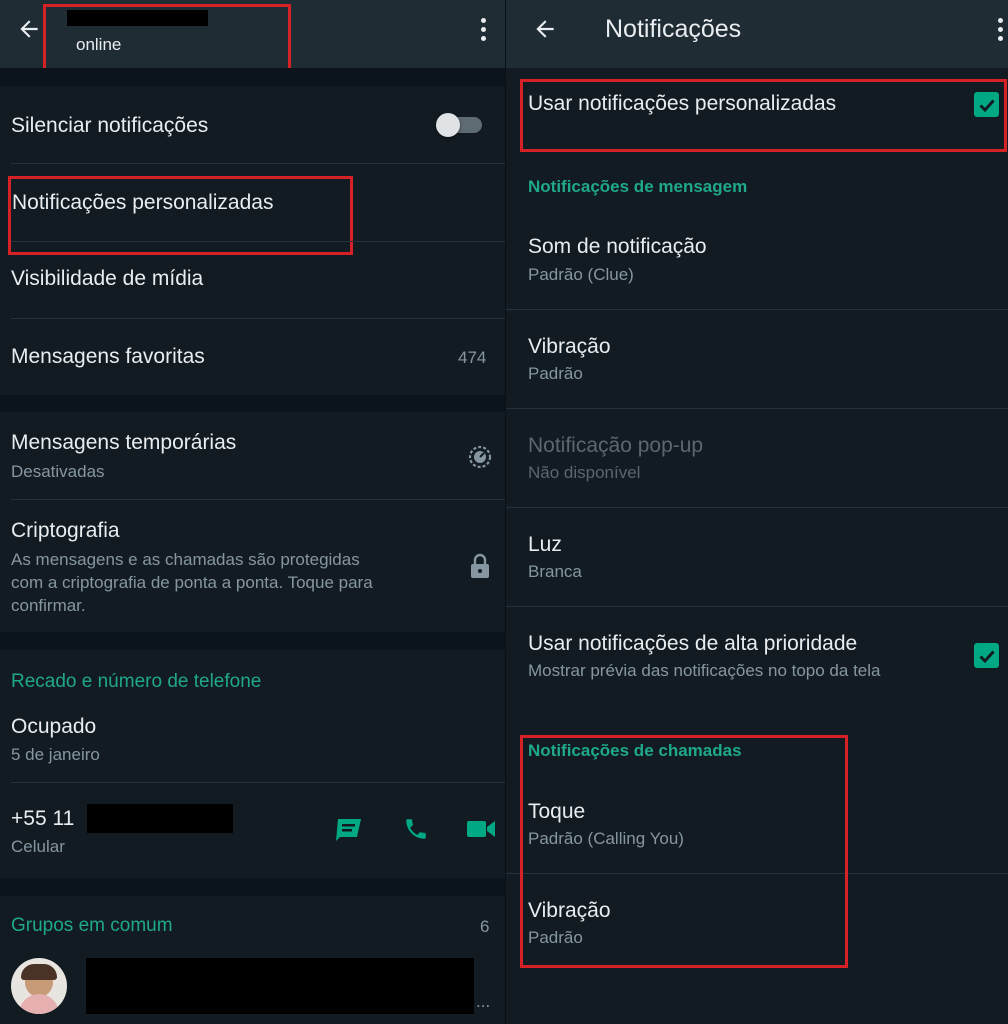 Image resolution: width=1008 pixels, height=1024 pixels. I want to click on notification-sound-label: Som de notificação, so click(617, 246).